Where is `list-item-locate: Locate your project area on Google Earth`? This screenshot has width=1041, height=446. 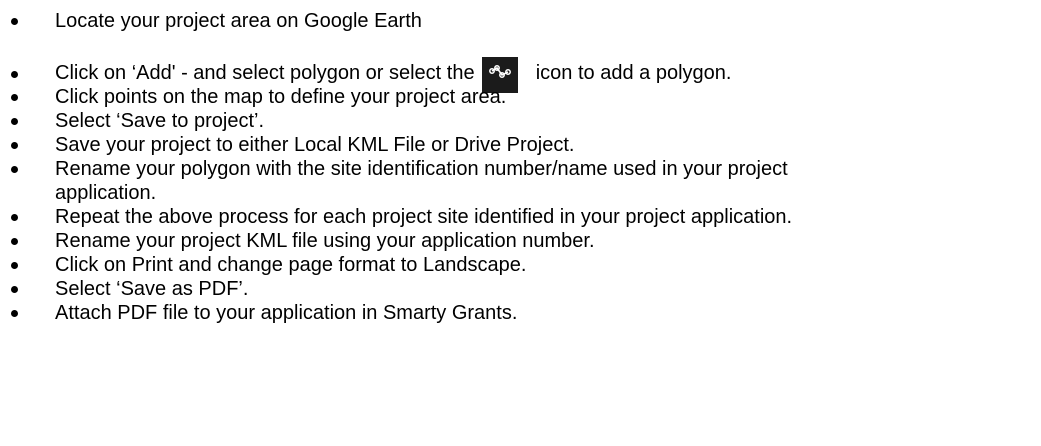 list-item-locate: Locate your project area on Google Earth is located at coordinates (520, 21).